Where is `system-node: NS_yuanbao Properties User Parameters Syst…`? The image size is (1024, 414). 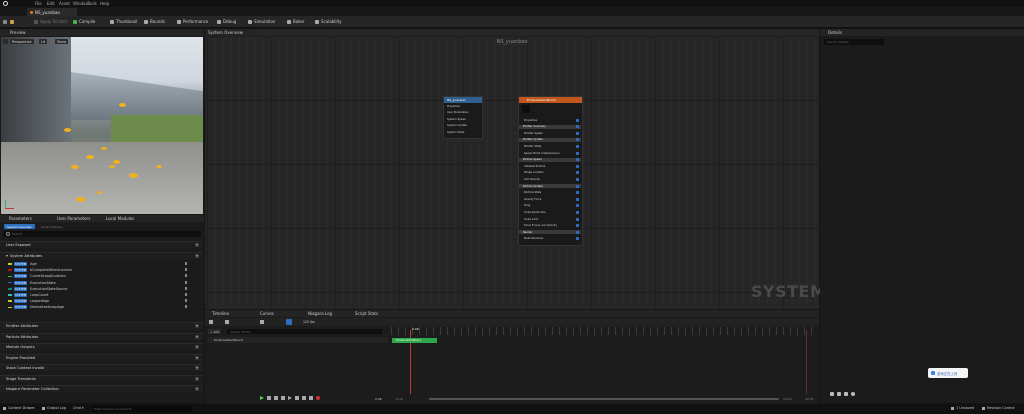 system-node: NS_yuanbao Properties User Parameters Syst… is located at coordinates (463, 117).